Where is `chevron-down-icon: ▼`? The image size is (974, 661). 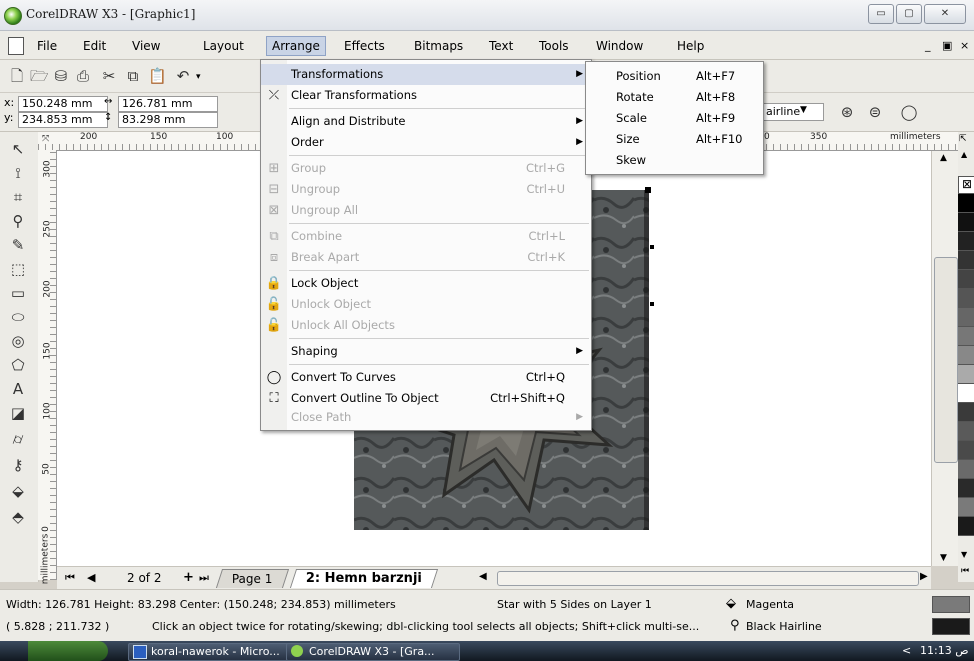
chevron-down-icon: ▼ is located at coordinates (803, 110).